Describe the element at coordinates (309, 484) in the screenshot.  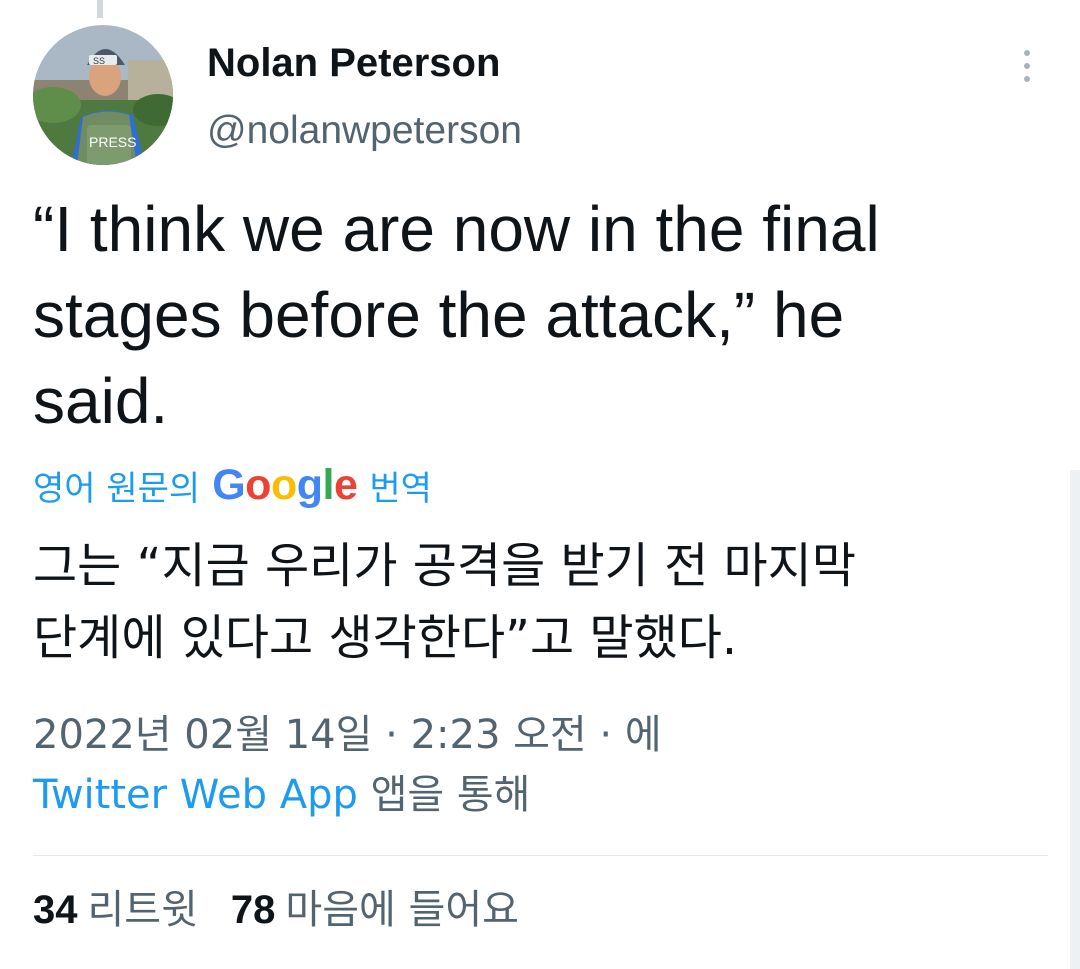
I see `google-logo-letter: g` at that location.